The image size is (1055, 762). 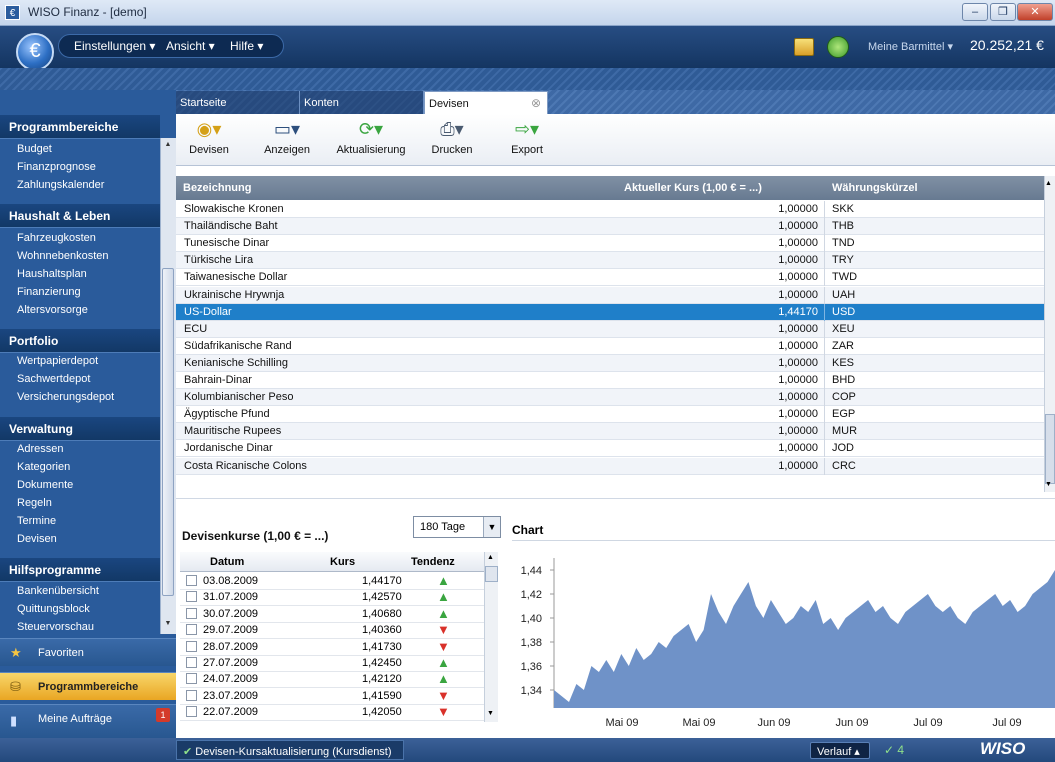 I want to click on sidebar-item-bankenuebersicht: Bankenübersicht, so click(x=58, y=591).